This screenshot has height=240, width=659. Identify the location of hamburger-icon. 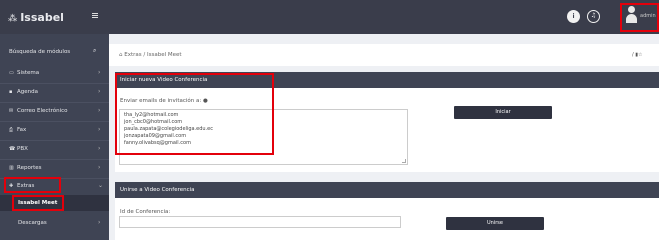
(95, 16).